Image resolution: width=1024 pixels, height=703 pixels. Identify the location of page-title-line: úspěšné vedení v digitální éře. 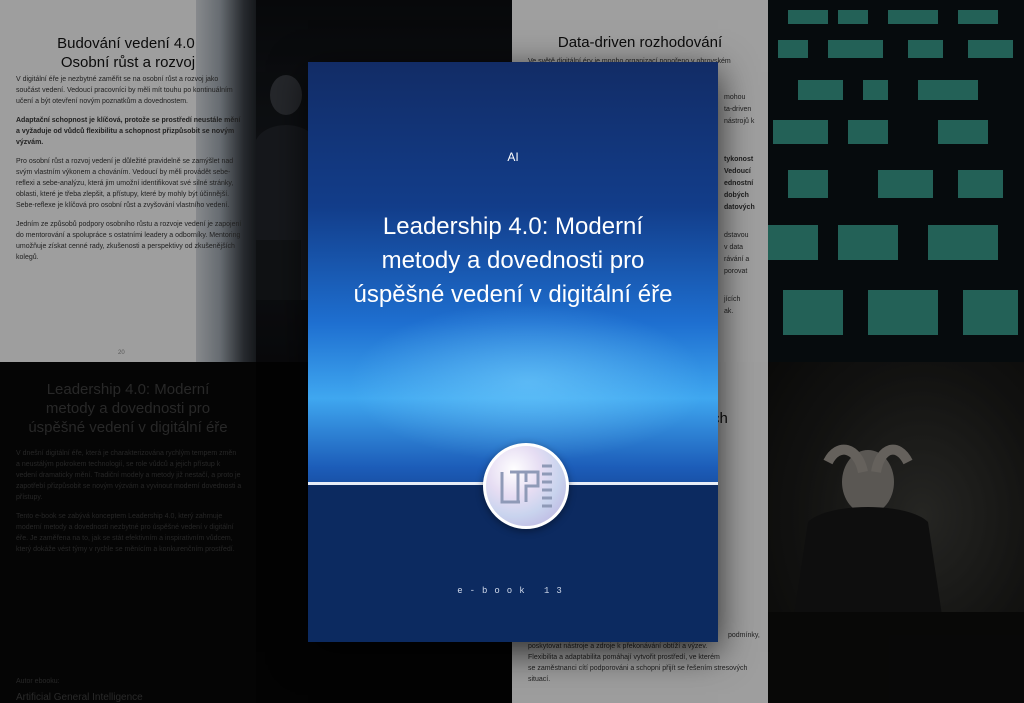
(128, 427).